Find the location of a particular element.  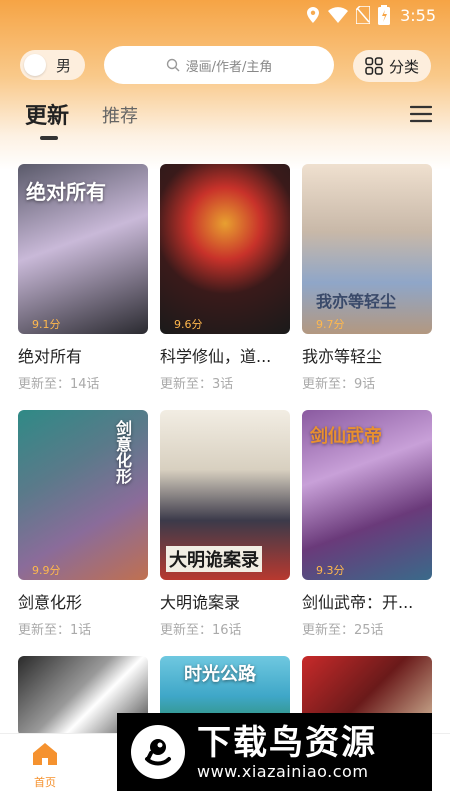

comic-card: 绝对所有 9.1分 绝对所有 更新至：14话 is located at coordinates (83, 278).